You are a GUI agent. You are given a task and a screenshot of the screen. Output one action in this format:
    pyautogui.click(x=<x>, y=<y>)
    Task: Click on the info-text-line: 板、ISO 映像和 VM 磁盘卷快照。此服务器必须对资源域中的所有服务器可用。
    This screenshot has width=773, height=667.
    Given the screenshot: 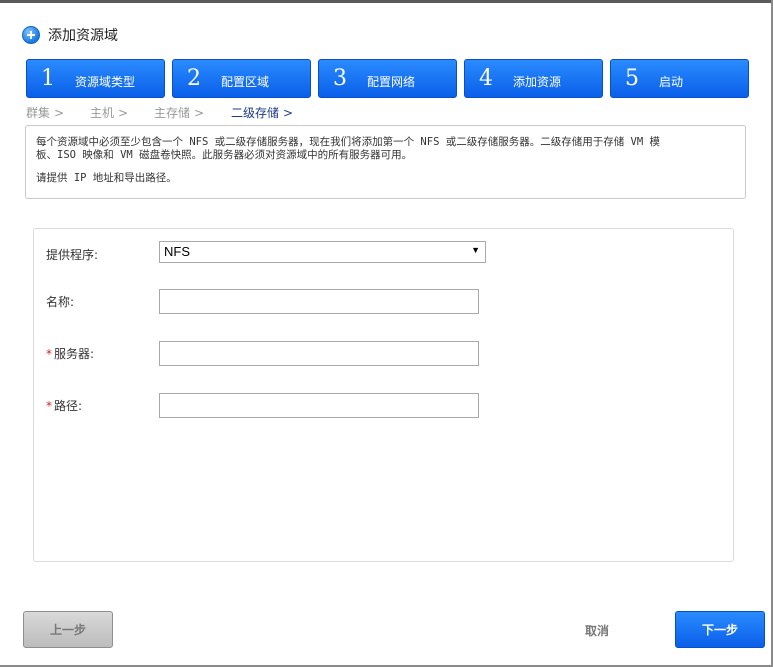 What is the action you would take?
    pyautogui.click(x=224, y=155)
    